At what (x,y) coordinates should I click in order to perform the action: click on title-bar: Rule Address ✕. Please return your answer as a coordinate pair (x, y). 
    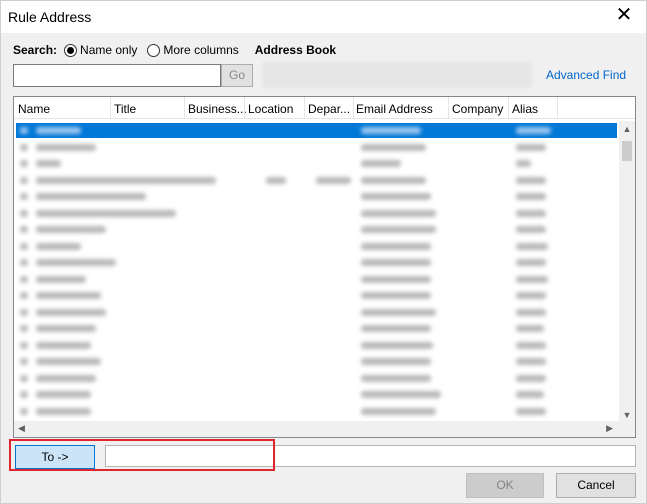
    Looking at the image, I should click on (323, 17).